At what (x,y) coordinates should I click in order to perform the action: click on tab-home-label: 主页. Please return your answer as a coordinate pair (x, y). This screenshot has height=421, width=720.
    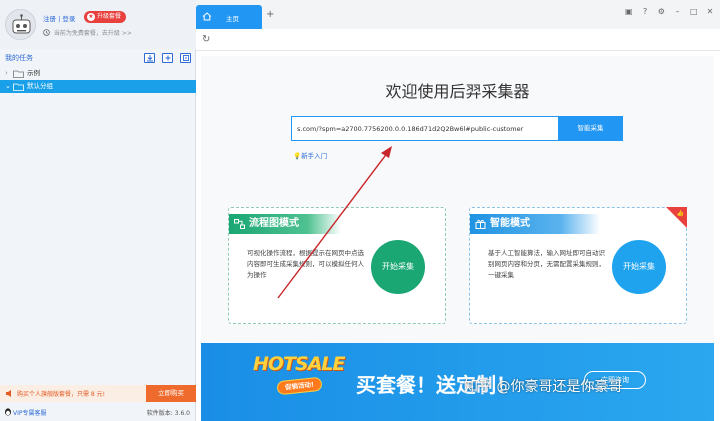
    Looking at the image, I should click on (232, 19).